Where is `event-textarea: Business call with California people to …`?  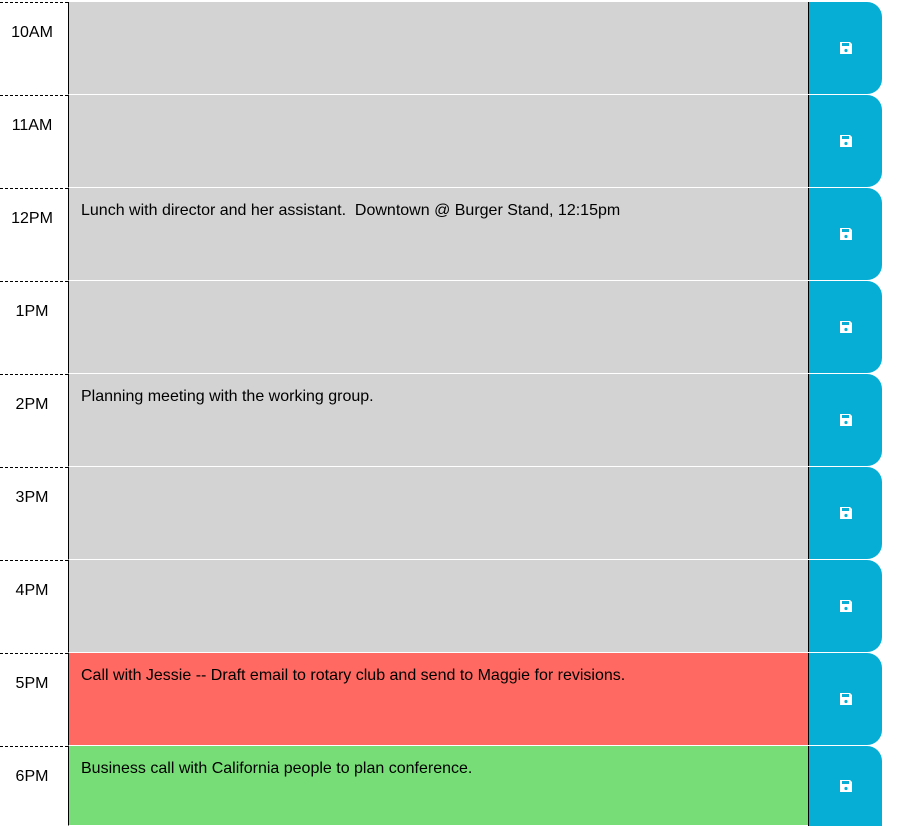
event-textarea: Business call with California people to … is located at coordinates (438, 786).